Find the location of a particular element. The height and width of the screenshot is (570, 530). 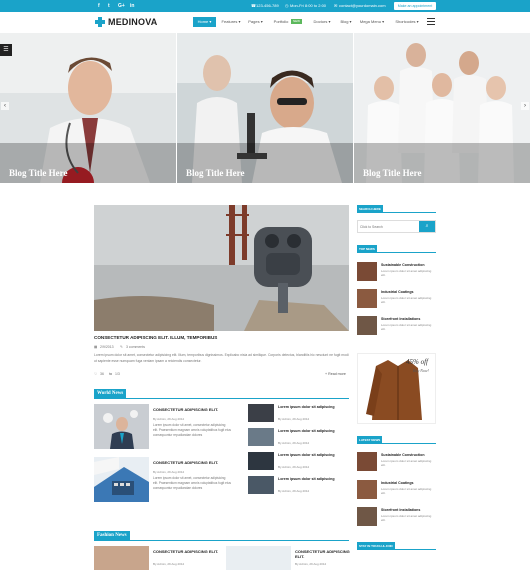

fashion-news-header: Fashion News is located at coordinates (221, 536).